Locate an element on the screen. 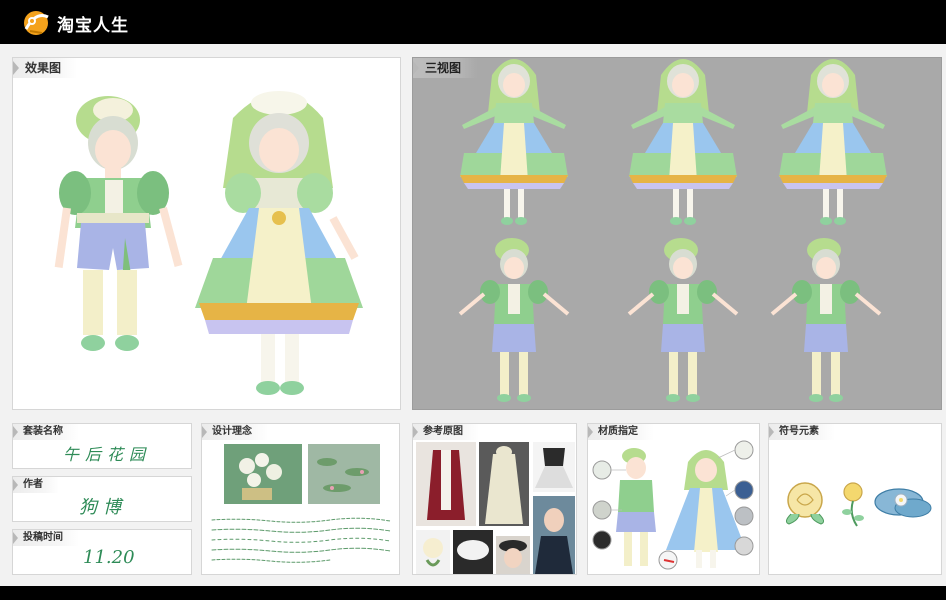 The width and height of the screenshot is (946, 600). material-panel: 材质指定 is located at coordinates (673, 499).